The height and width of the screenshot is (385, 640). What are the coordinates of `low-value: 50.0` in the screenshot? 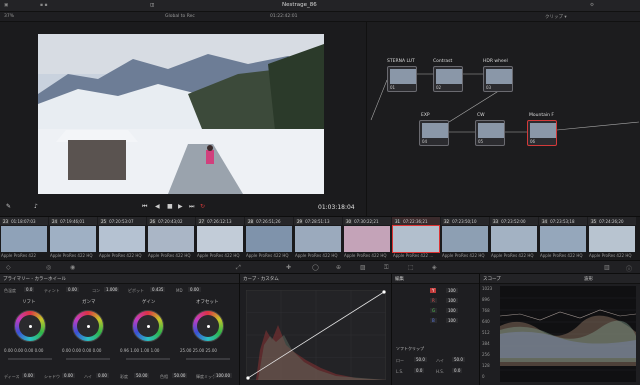 It's located at (420, 359).